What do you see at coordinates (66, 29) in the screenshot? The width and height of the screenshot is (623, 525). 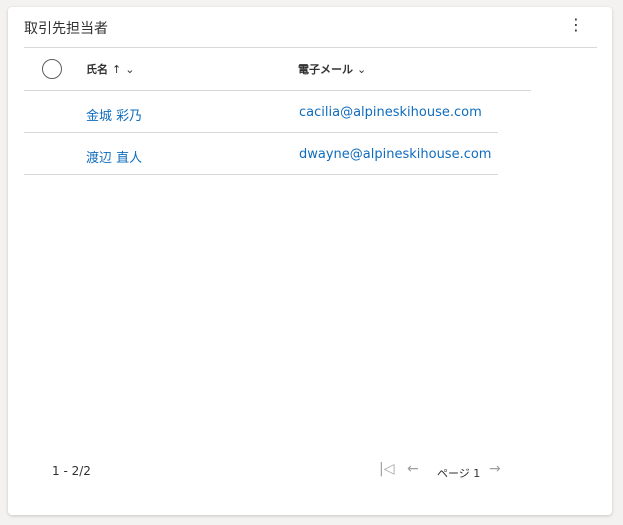 I see `subgrid-title: 取引先担当者` at bounding box center [66, 29].